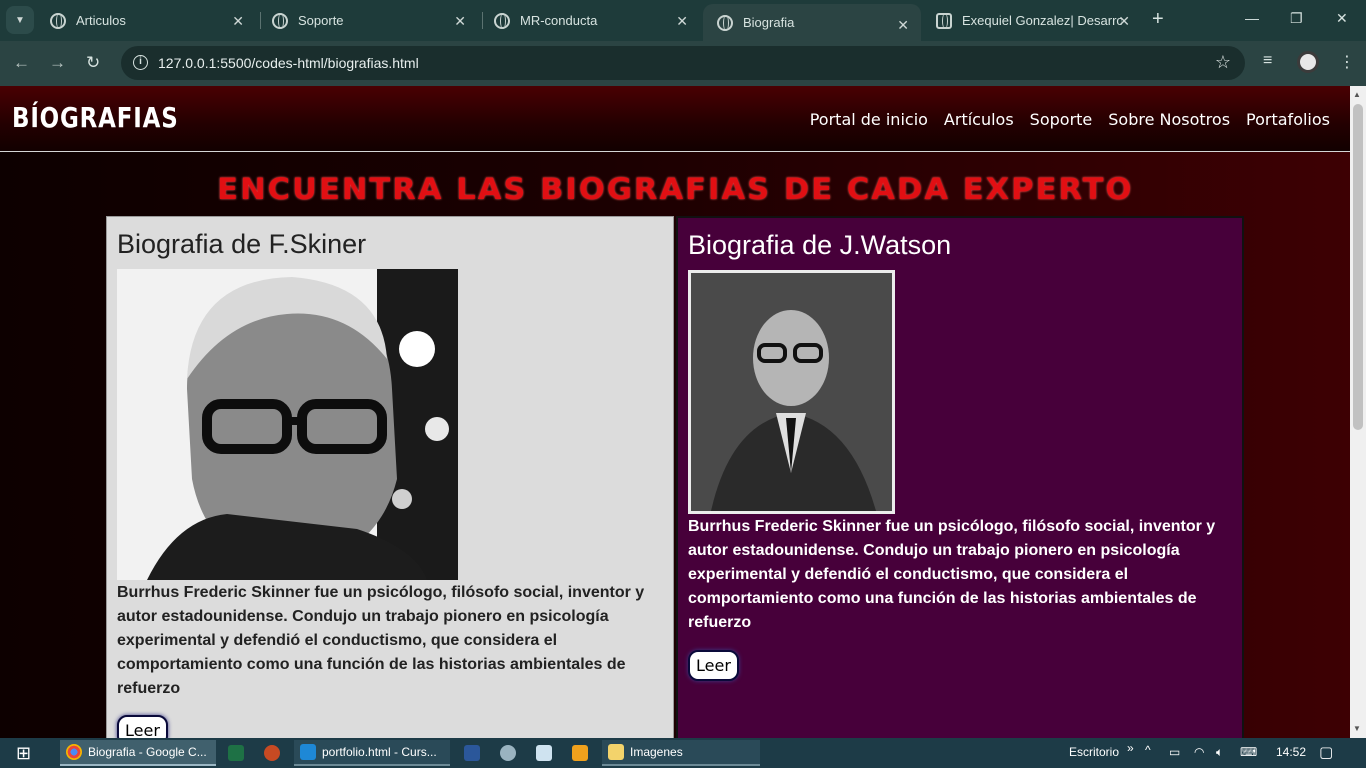 The height and width of the screenshot is (768, 1366). Describe the element at coordinates (146, 20) in the screenshot. I see `tab-articulos: Articulos ✕` at that location.